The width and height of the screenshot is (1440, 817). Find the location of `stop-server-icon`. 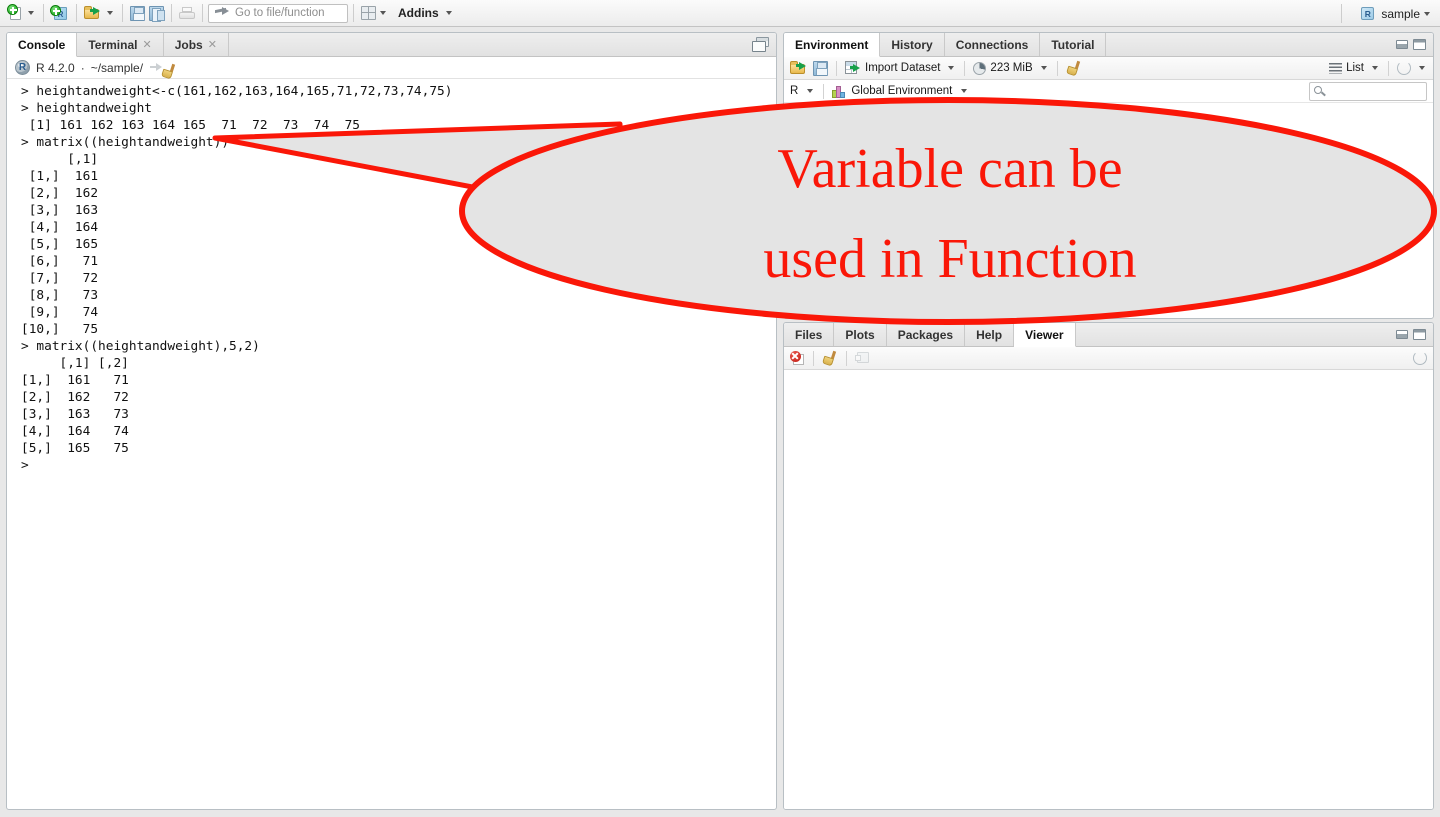

stop-server-icon is located at coordinates (797, 358).